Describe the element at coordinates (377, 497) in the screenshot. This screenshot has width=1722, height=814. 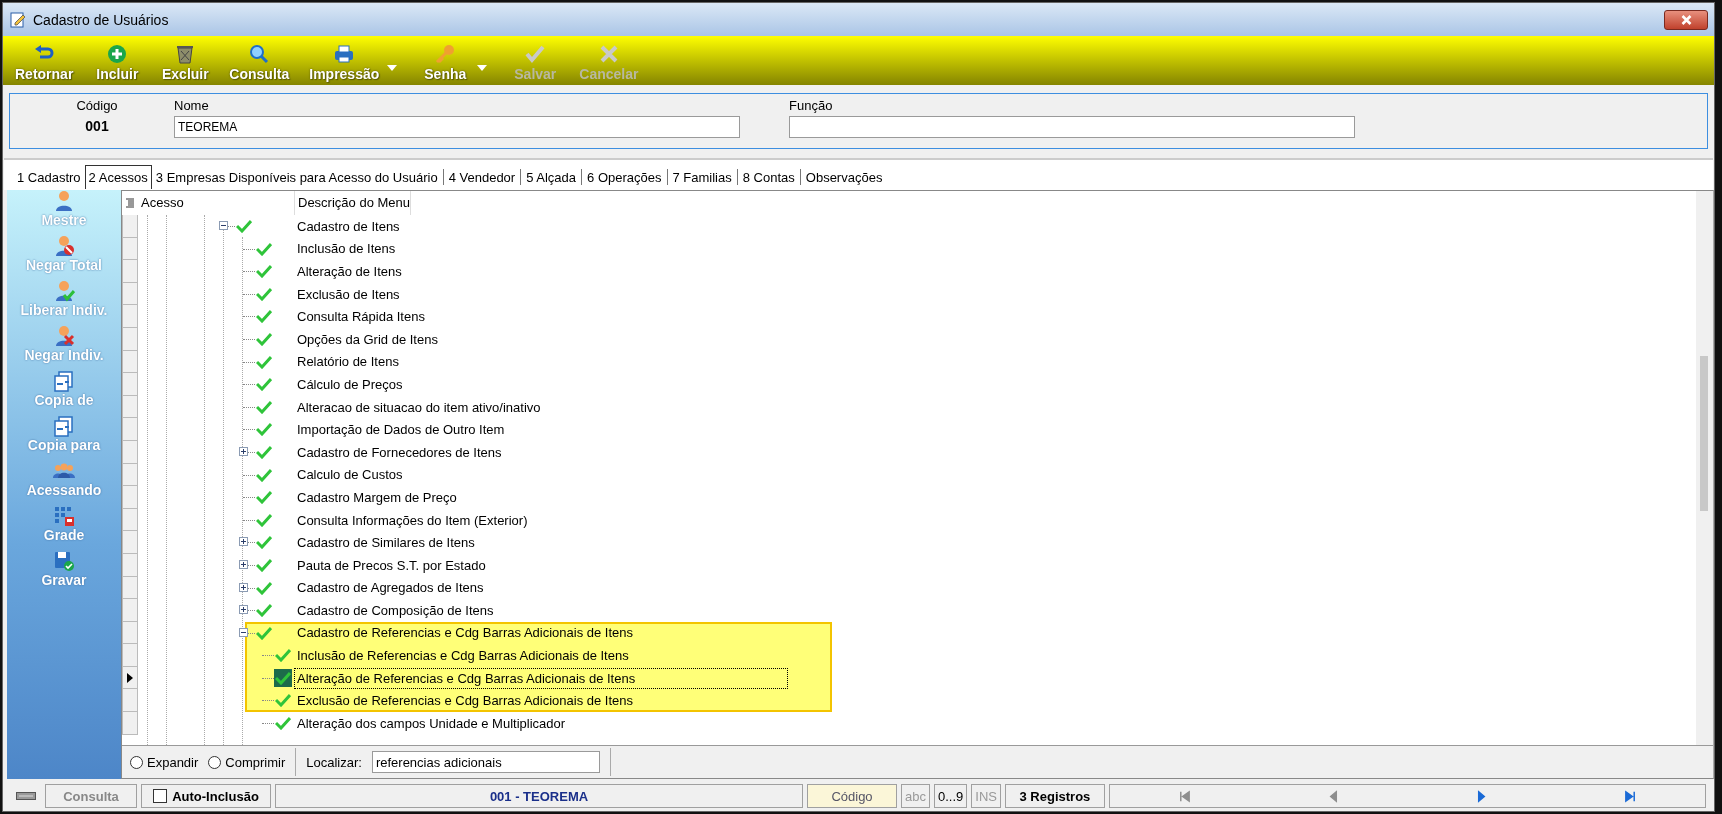
I see `menu-item-label: Cadastro Margem de Preço` at that location.